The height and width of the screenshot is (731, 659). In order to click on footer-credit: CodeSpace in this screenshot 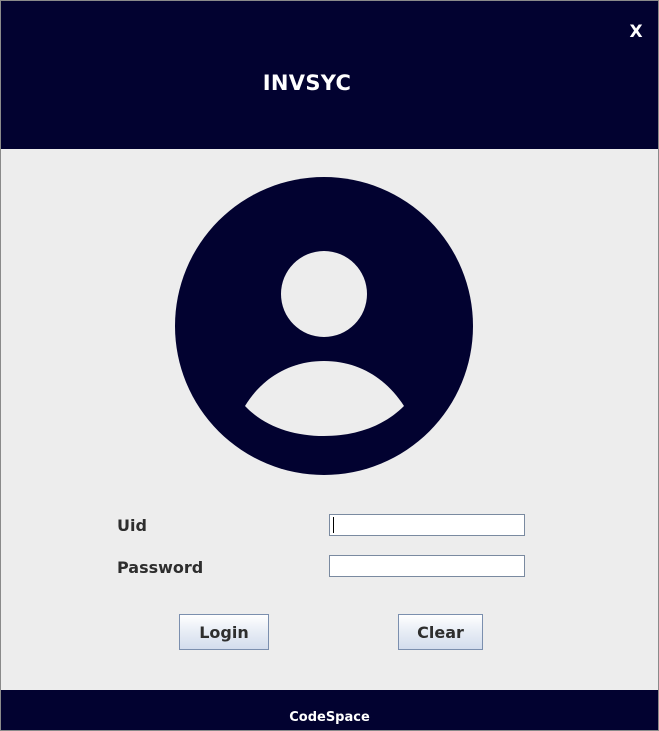, I will do `click(329, 717)`.